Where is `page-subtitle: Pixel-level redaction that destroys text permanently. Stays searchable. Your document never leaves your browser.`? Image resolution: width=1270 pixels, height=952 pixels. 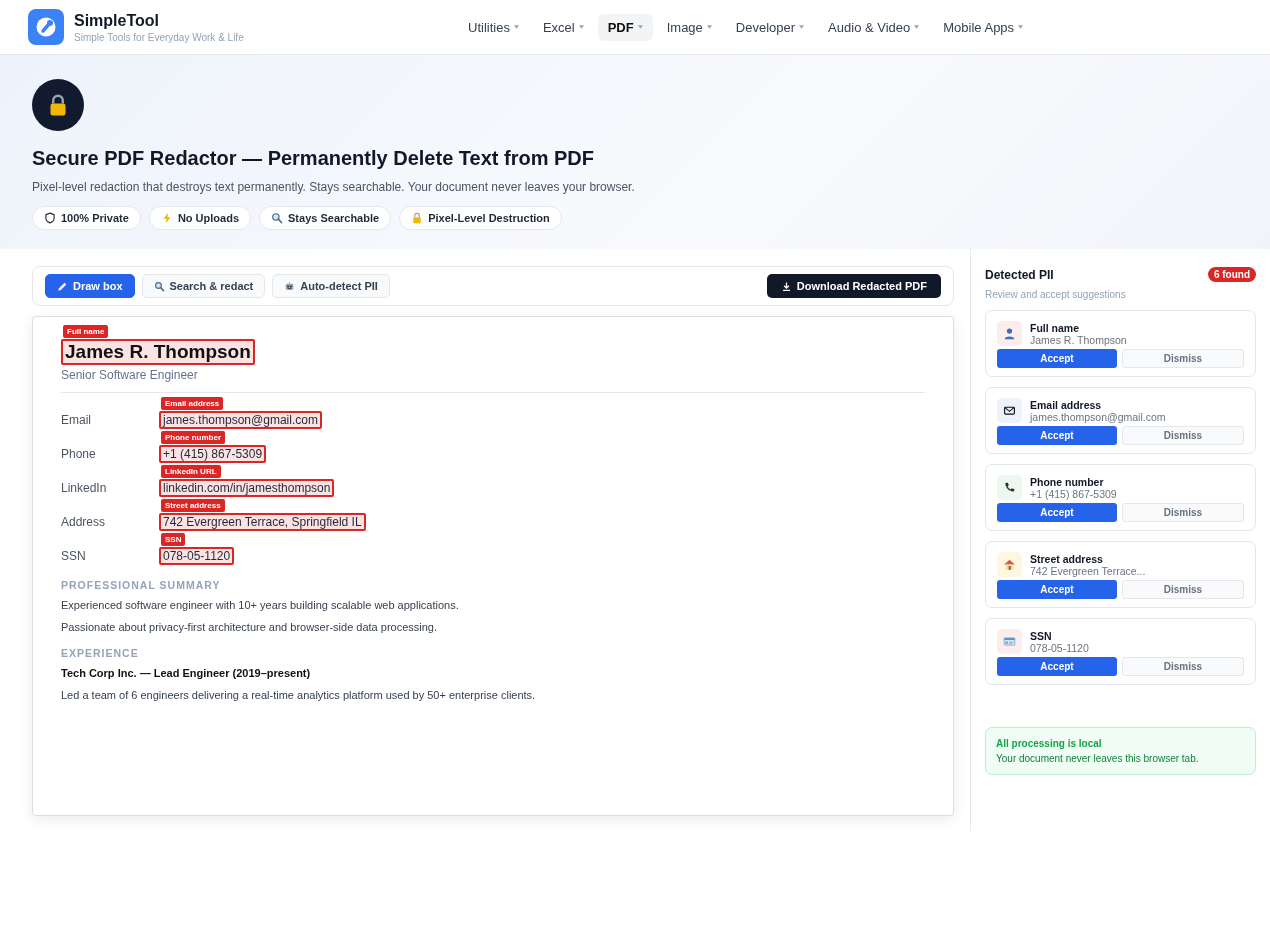 page-subtitle: Pixel-level redaction that destroys text permanently. Stays searchable. Your document never leaves your browser. is located at coordinates (334, 187).